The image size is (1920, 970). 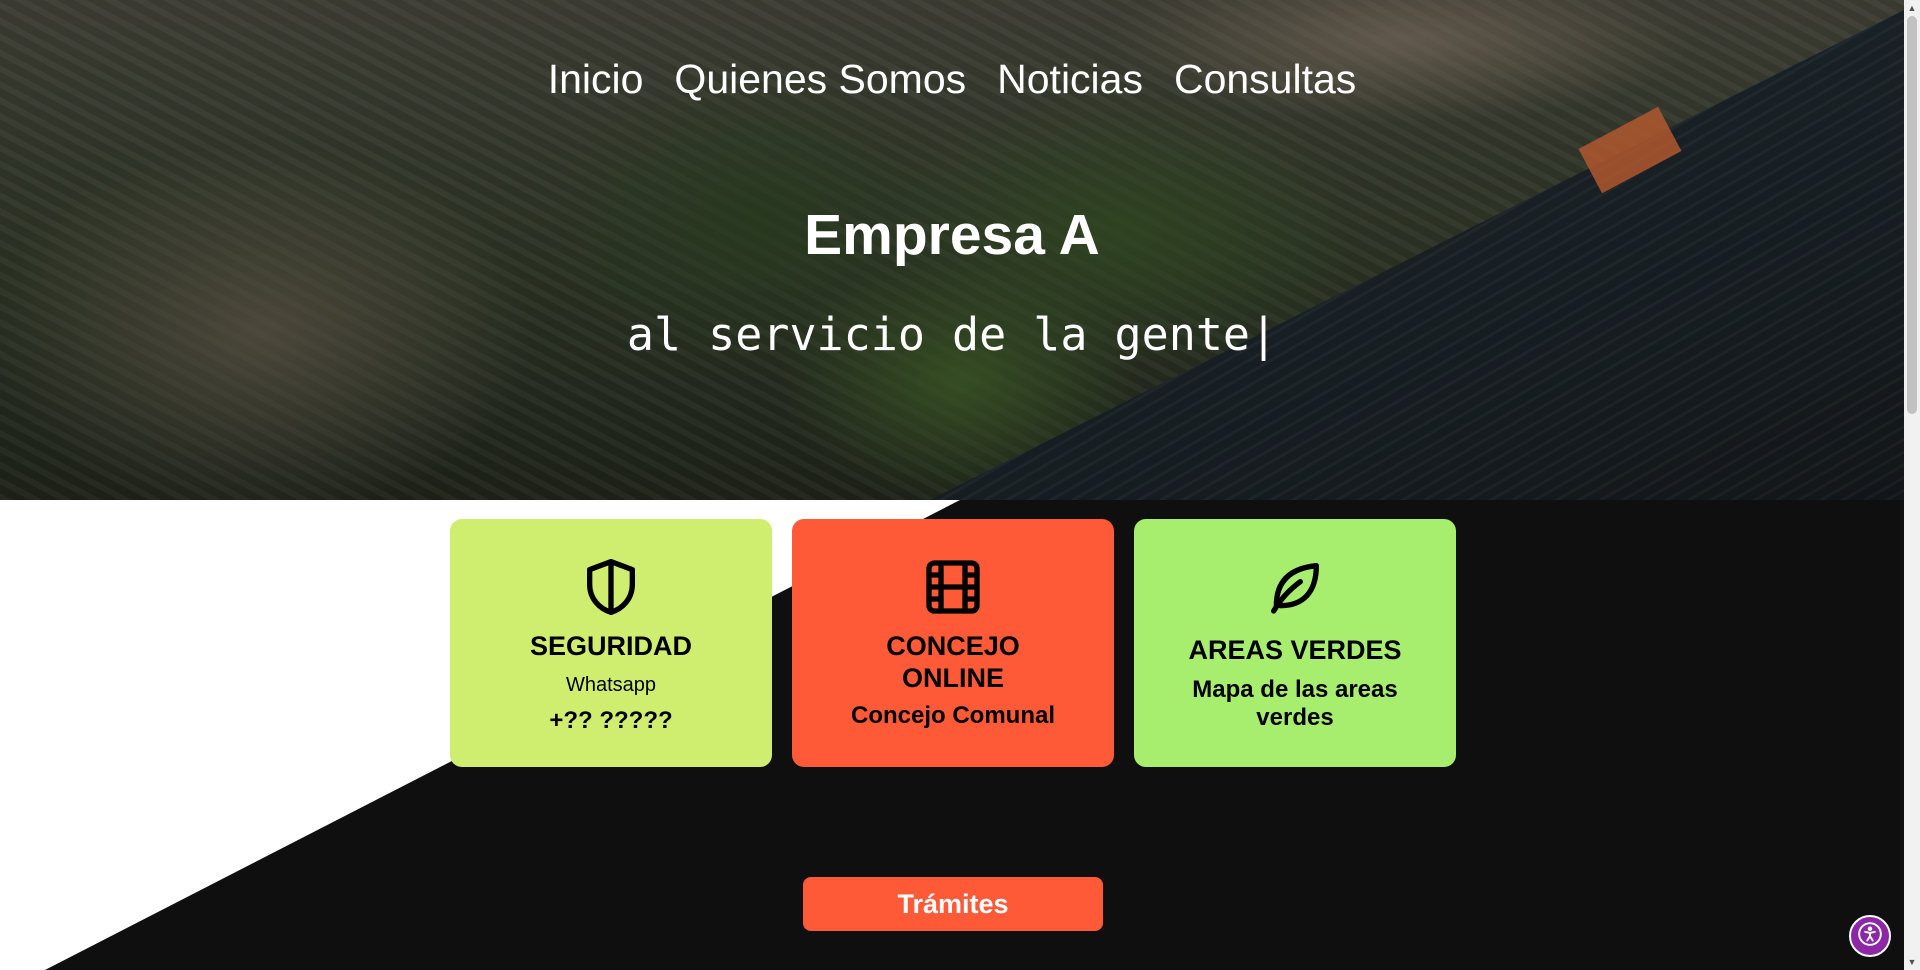 What do you see at coordinates (953, 904) in the screenshot?
I see `tramites-button: Trámites` at bounding box center [953, 904].